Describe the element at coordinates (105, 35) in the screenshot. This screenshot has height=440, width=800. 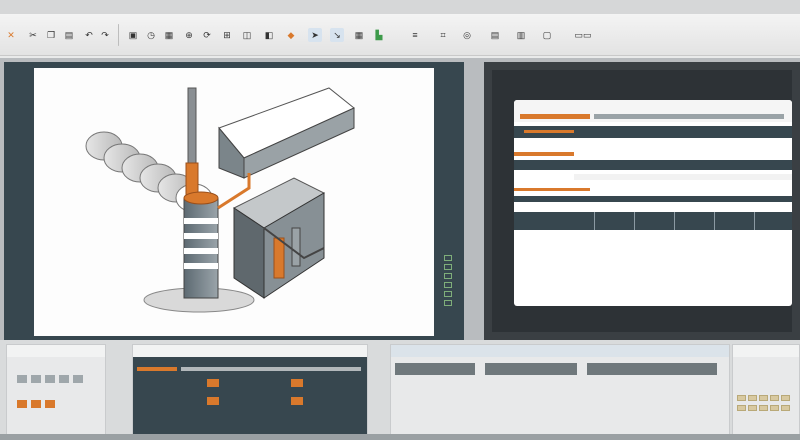
I see `redo-icon: ↷` at that location.